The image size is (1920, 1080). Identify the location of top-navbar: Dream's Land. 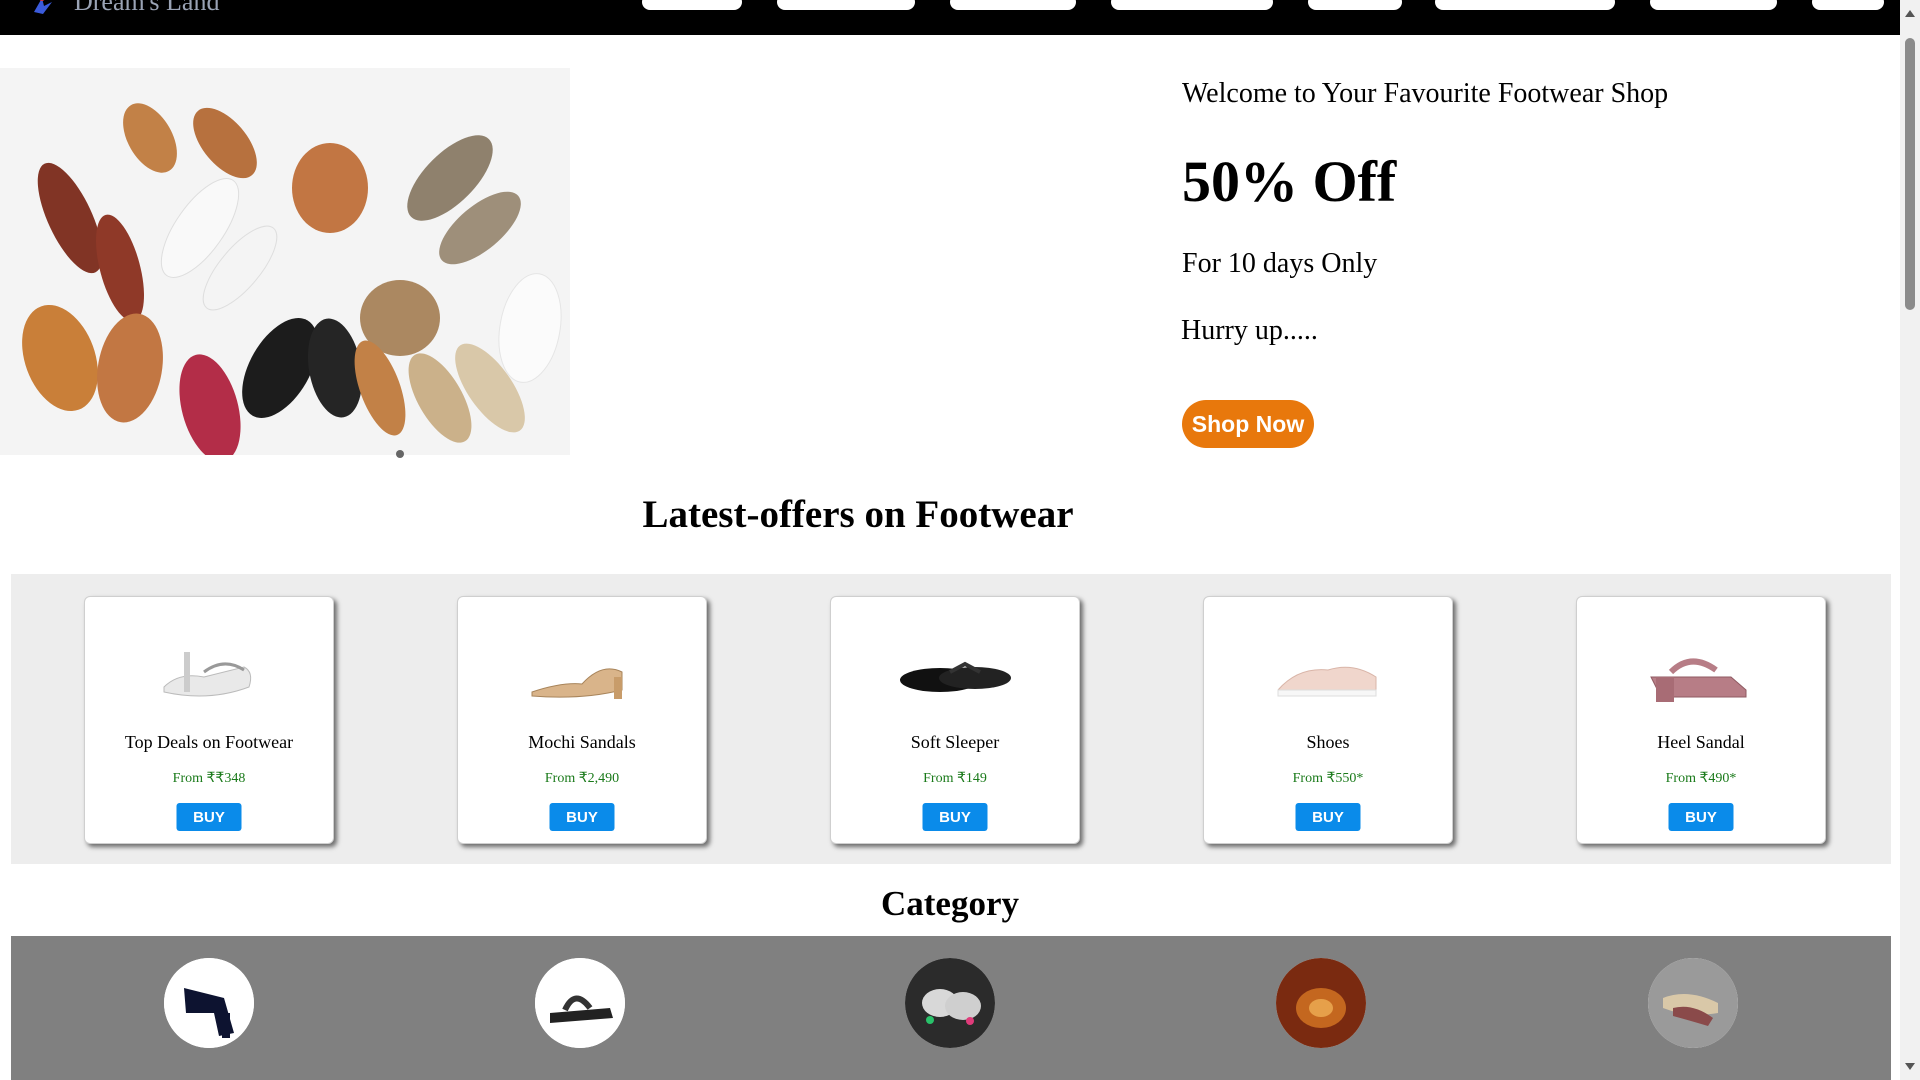
(950, 17).